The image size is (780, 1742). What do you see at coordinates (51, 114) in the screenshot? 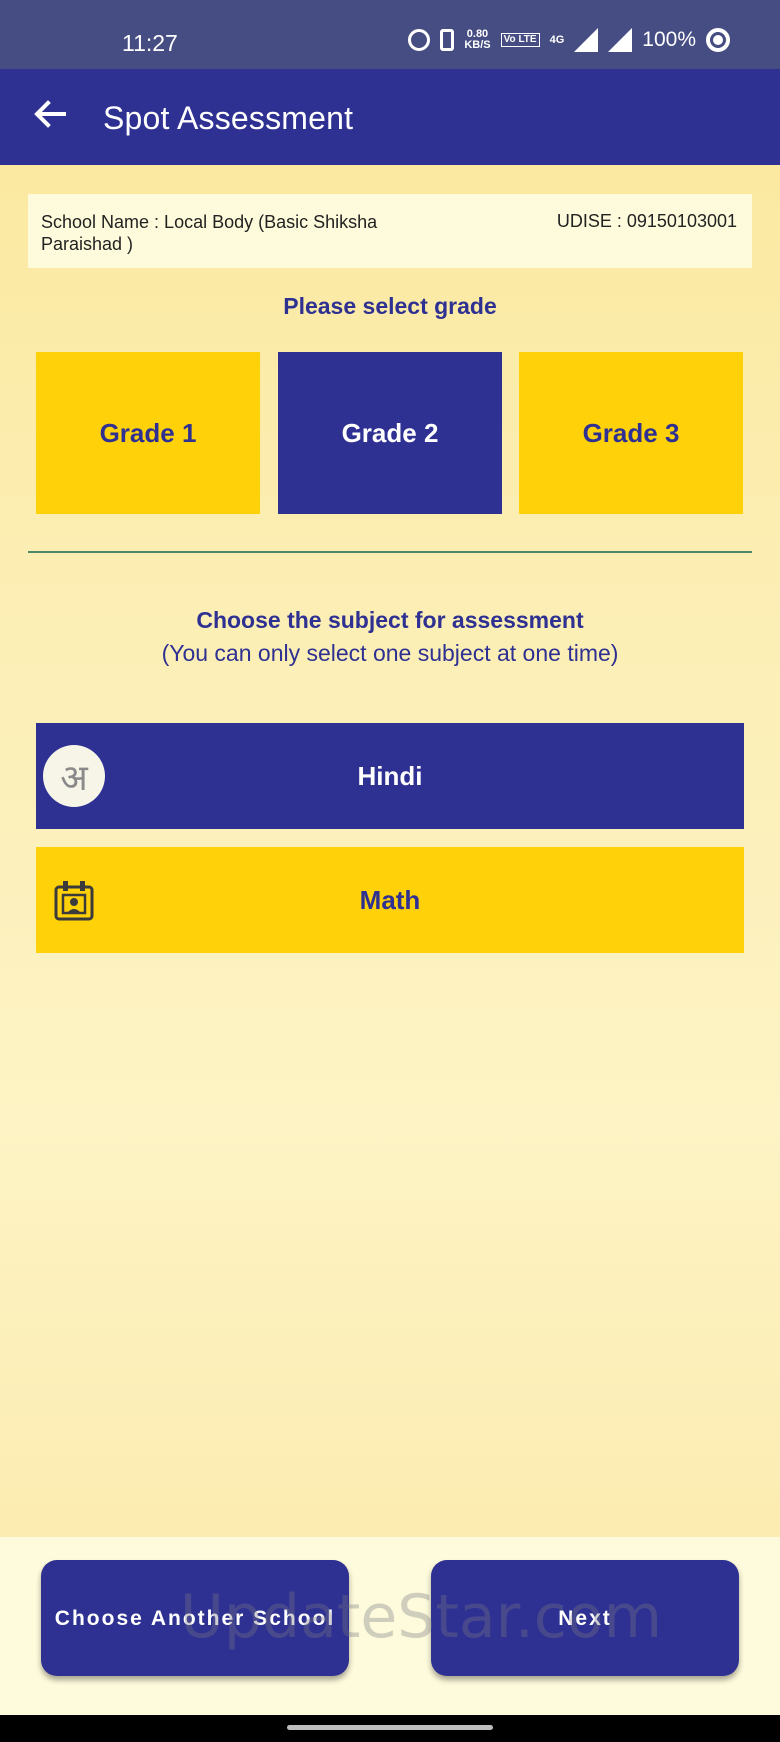
I see `arrow-left-icon` at bounding box center [51, 114].